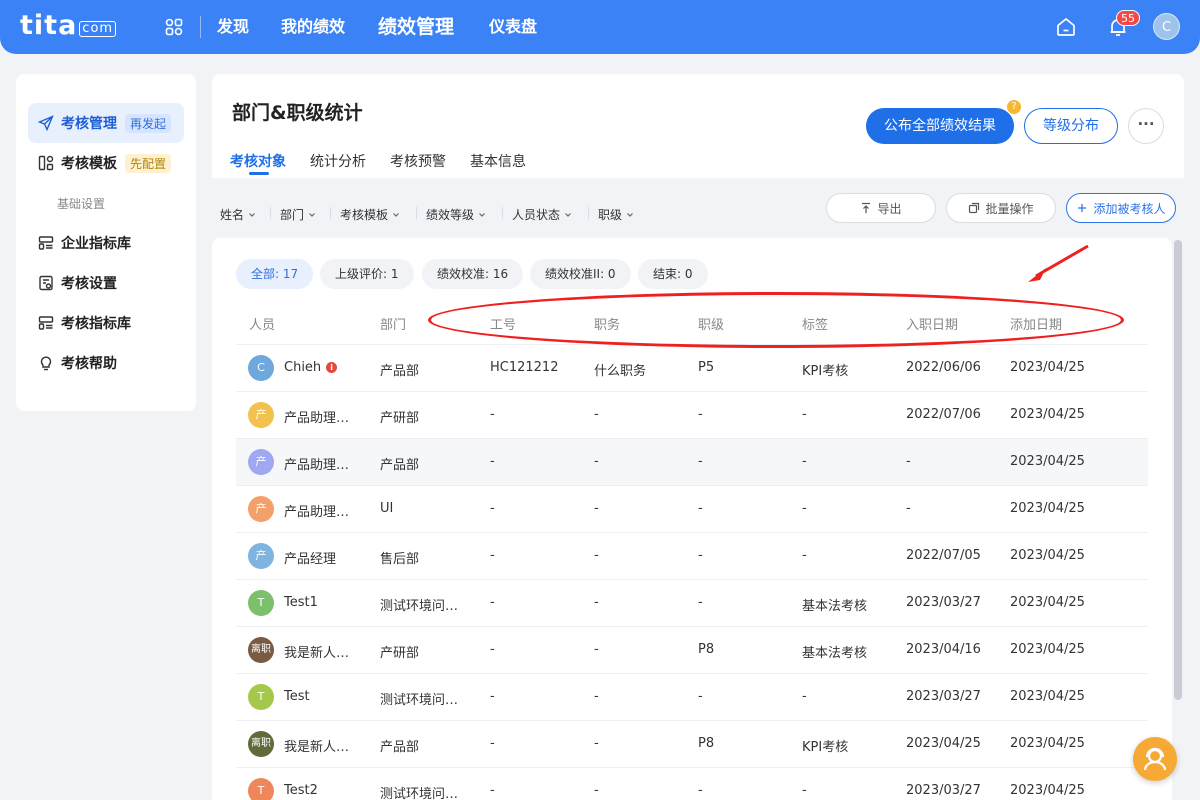 Image resolution: width=1200 pixels, height=800 pixels. Describe the element at coordinates (692, 602) in the screenshot. I see `table-row: T Test1 测试环境问… - - - 基本法考核 2023/03/27 2023/04/25` at that location.